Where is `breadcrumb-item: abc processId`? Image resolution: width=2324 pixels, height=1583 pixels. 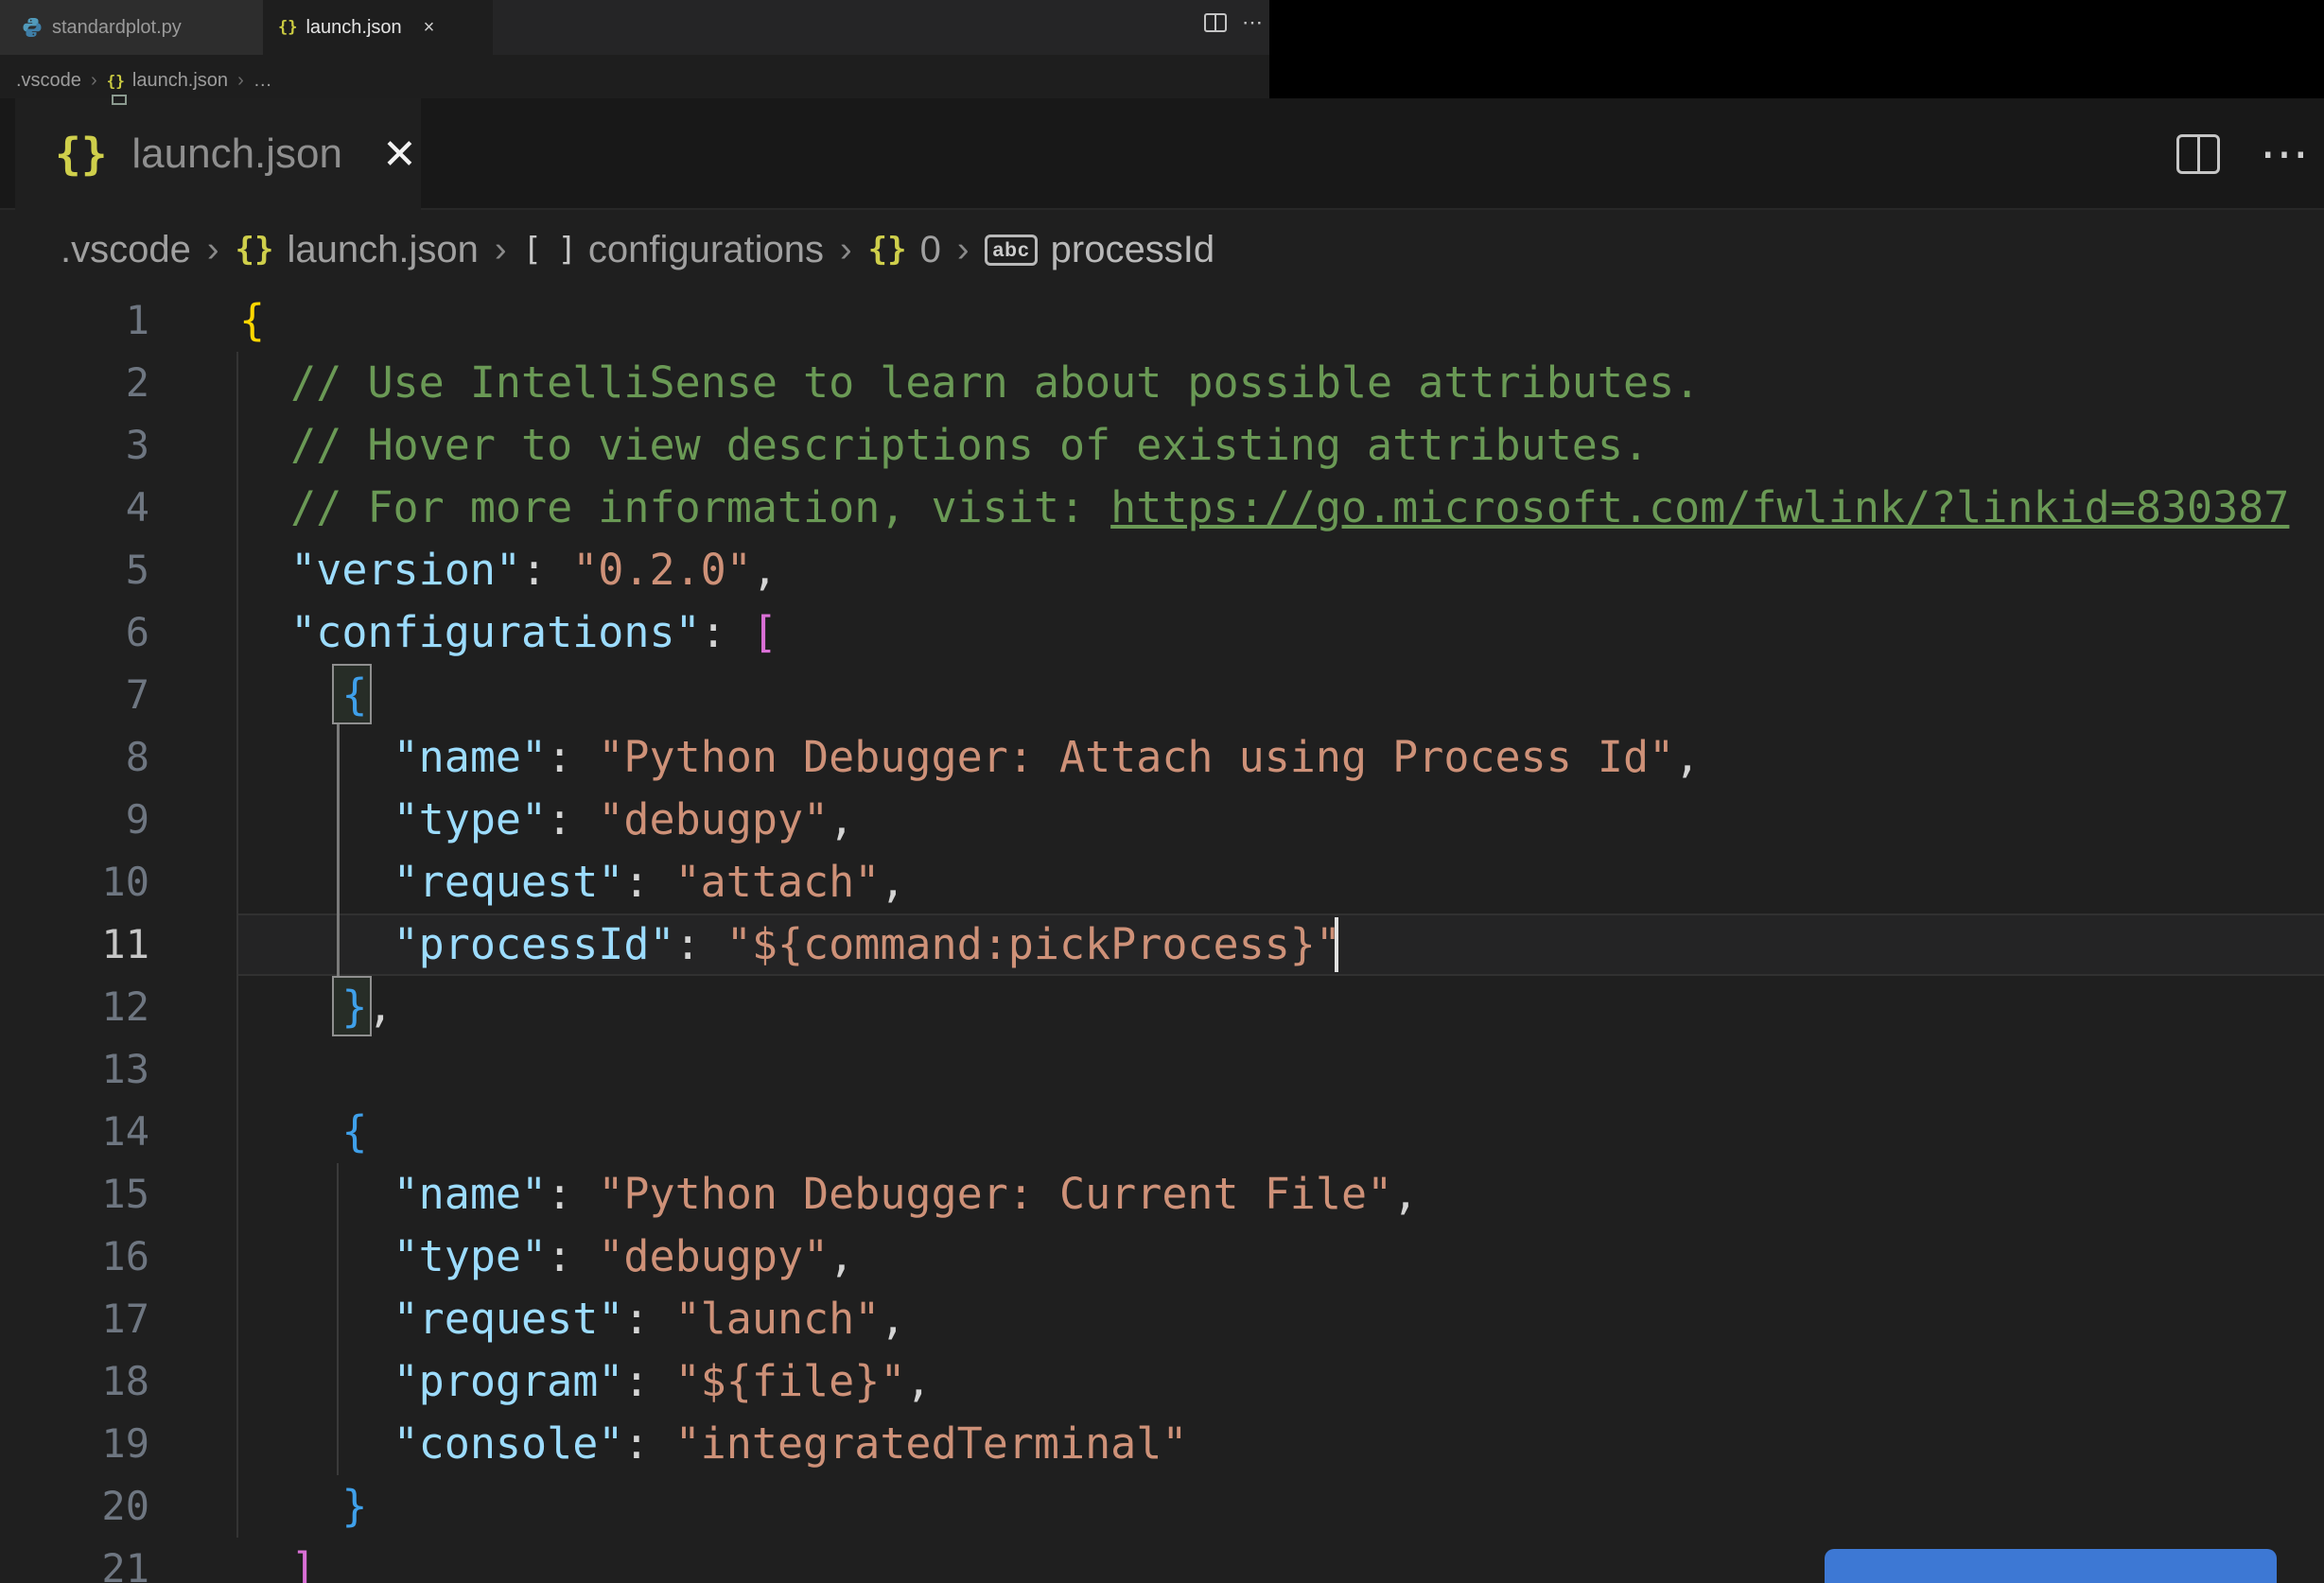
breadcrumb-item: abc processId is located at coordinates (1099, 250).